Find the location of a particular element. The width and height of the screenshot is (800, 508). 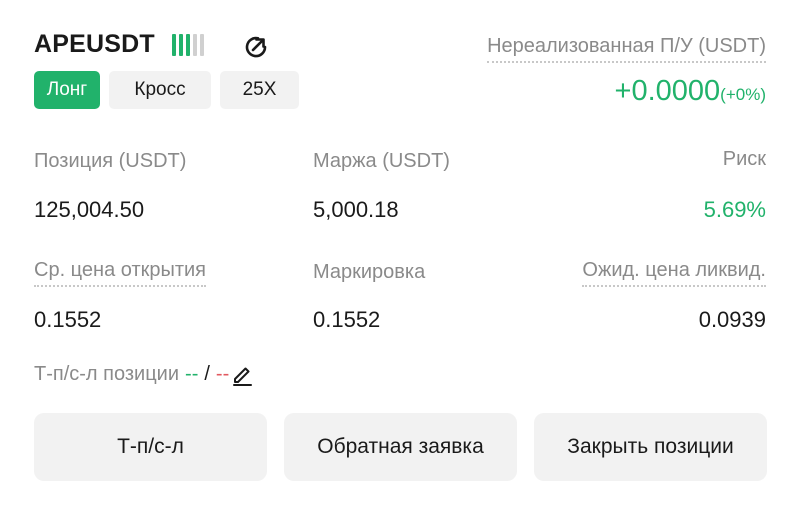

reverse-order-button: Обратная заявка is located at coordinates (400, 447).